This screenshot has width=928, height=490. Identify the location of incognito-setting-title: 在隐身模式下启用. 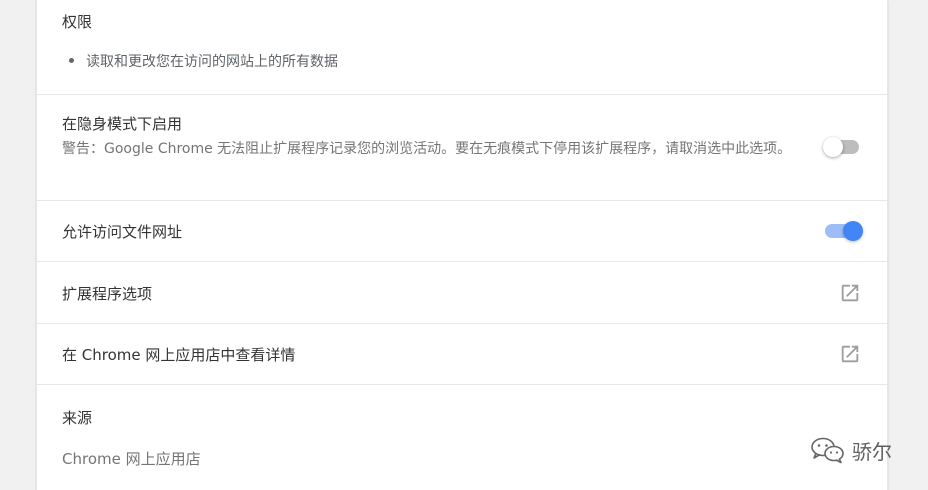
(122, 124).